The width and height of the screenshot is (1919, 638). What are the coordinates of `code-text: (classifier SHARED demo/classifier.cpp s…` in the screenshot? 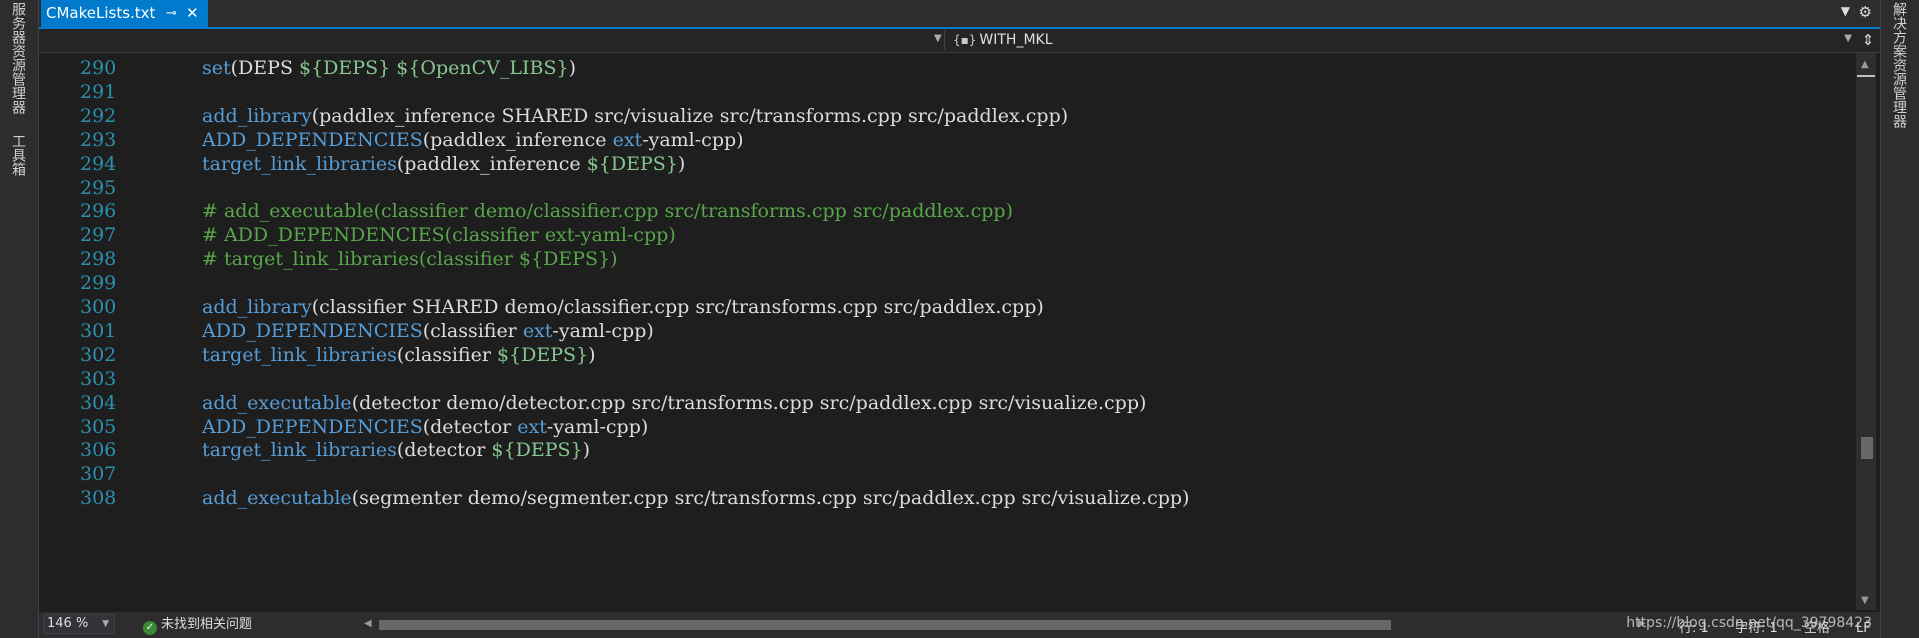 It's located at (677, 307).